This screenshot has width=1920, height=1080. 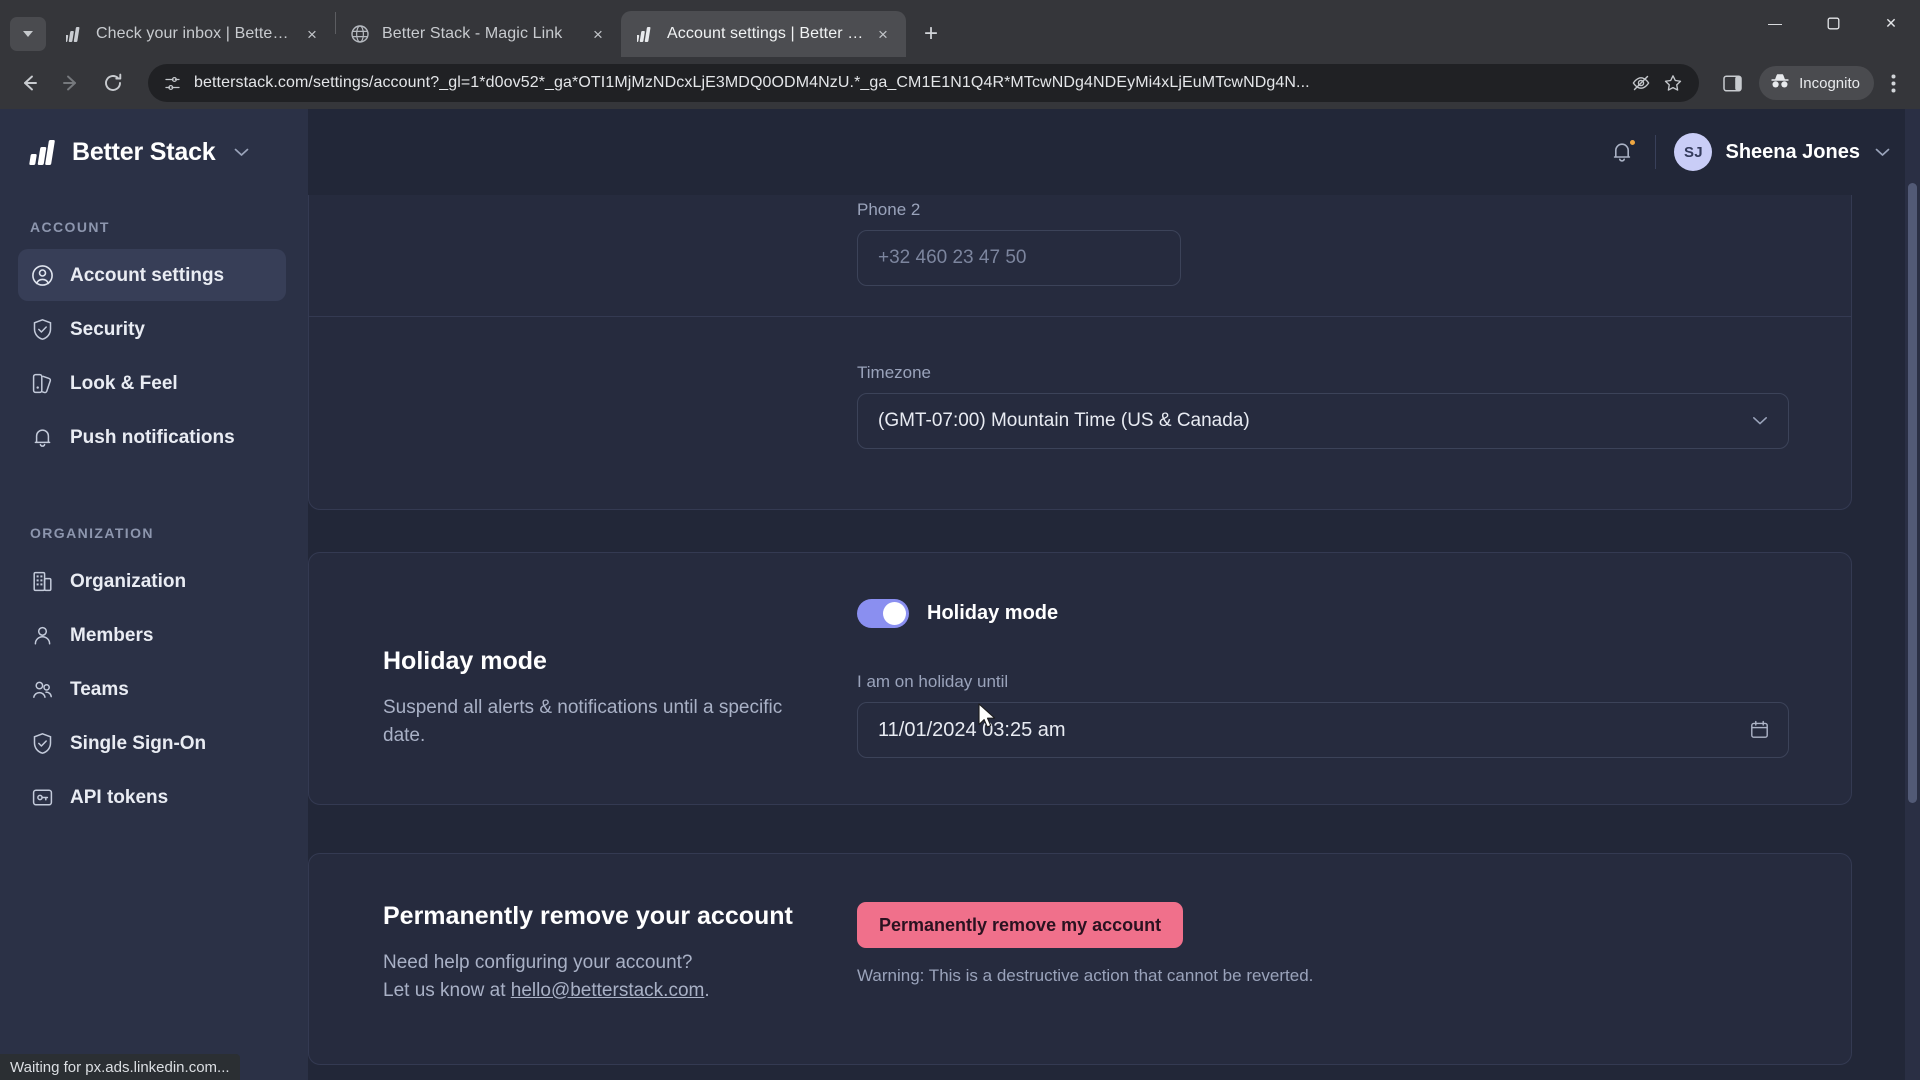 I want to click on sidebar-item-look-and-feel: Look & Feel, so click(x=152, y=383).